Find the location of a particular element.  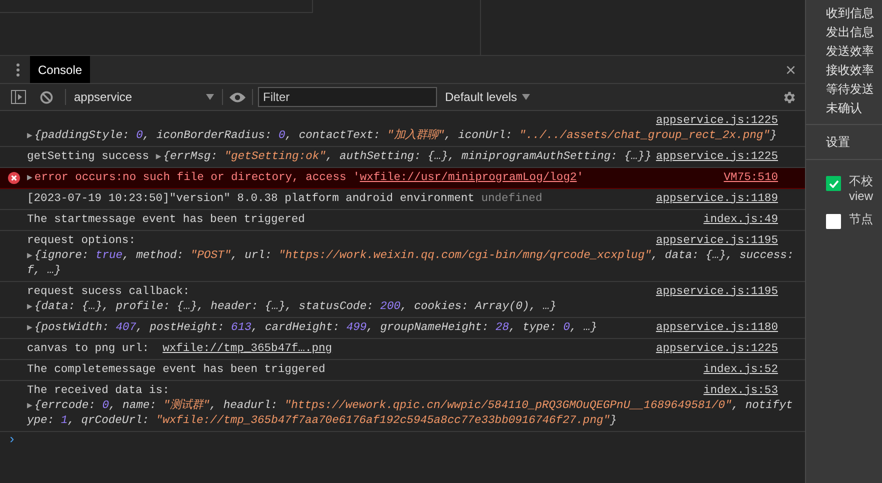

source-link: index.js:53 is located at coordinates (740, 391).